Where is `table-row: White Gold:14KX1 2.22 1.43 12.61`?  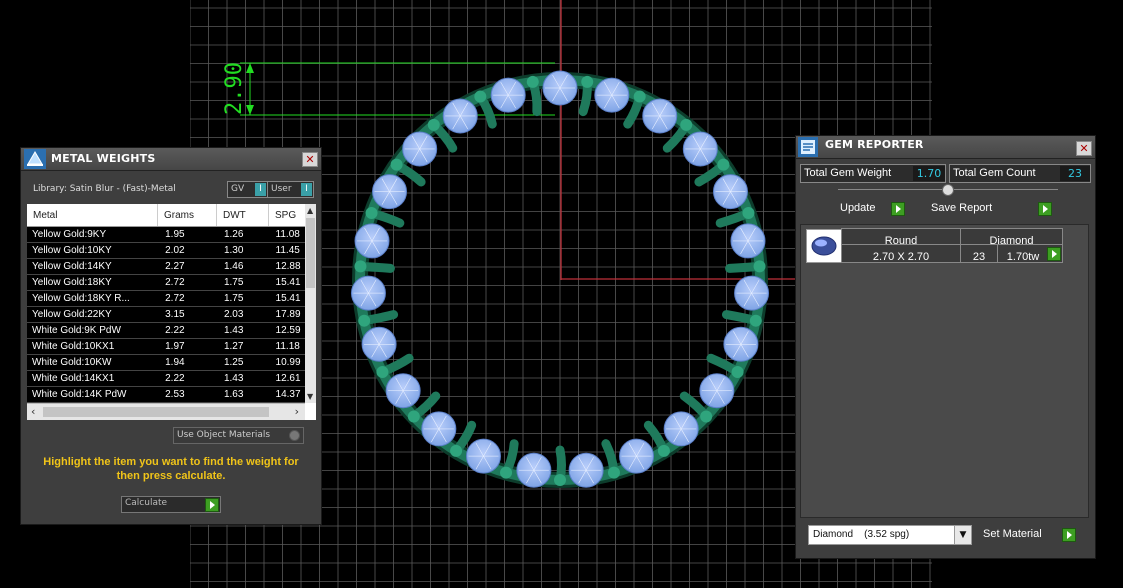
table-row: White Gold:14KX1 2.22 1.43 12.61 is located at coordinates (166, 378).